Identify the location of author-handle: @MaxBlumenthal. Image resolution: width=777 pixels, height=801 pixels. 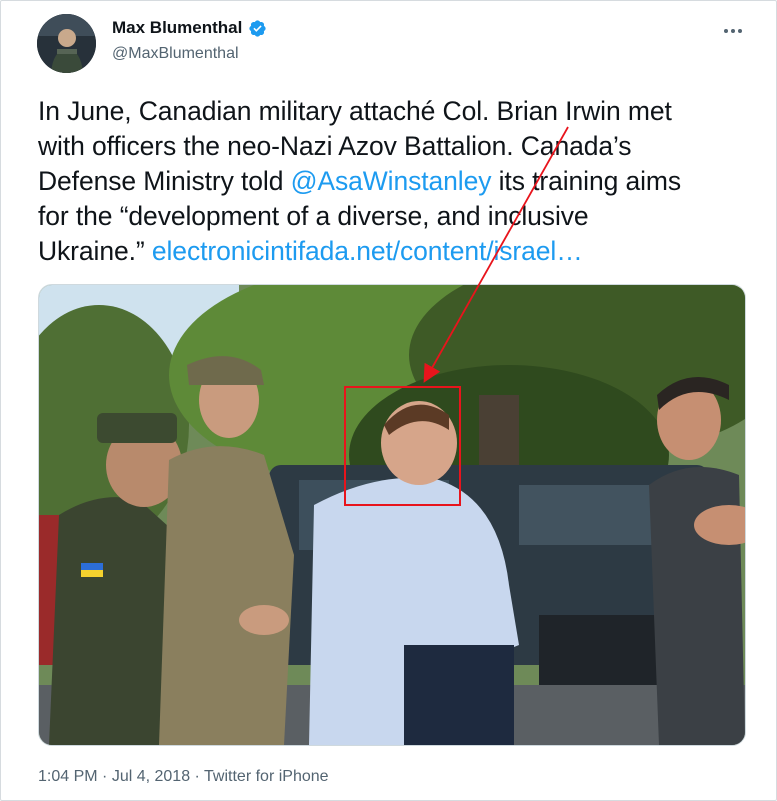
(175, 54).